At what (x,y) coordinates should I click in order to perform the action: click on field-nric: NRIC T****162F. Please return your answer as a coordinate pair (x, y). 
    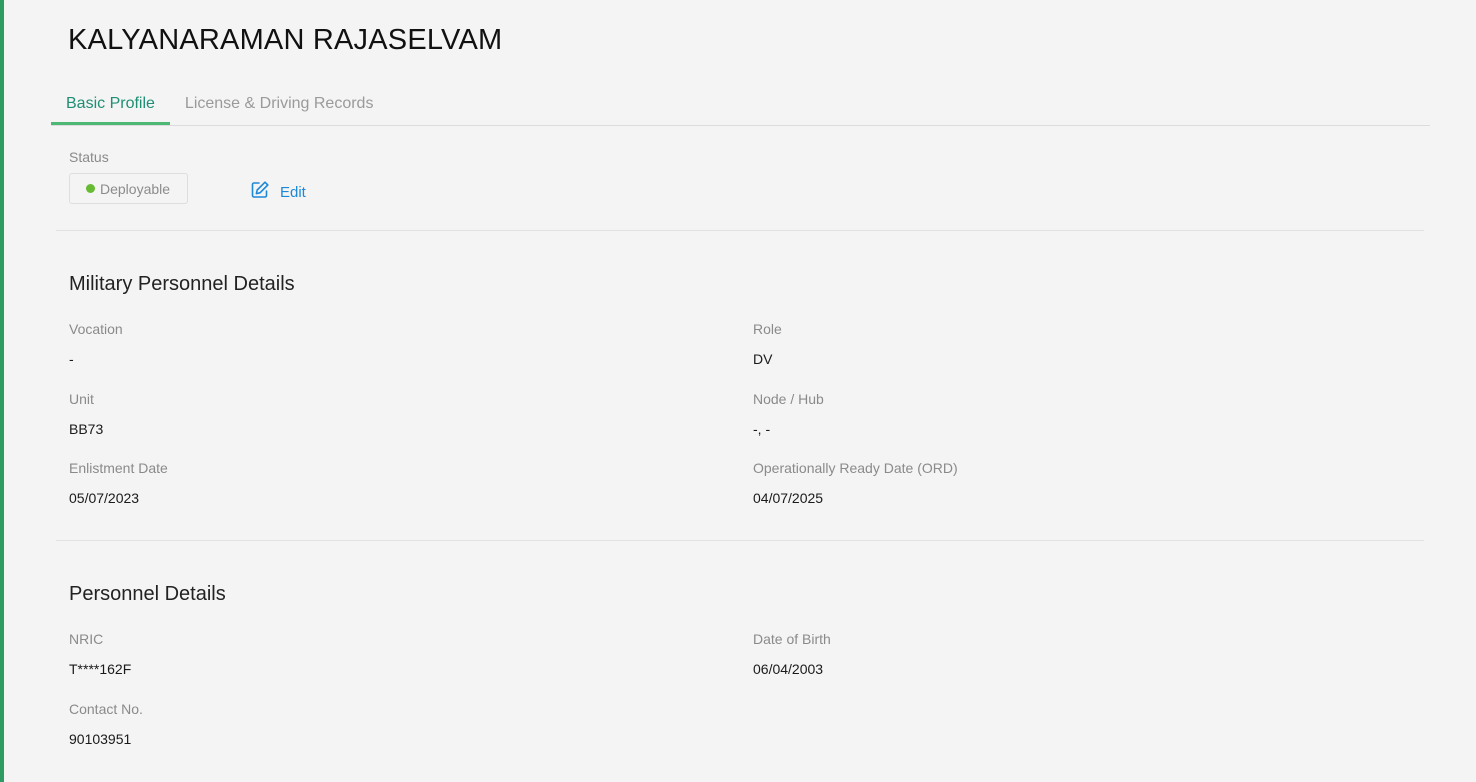
    Looking at the image, I should click on (100, 654).